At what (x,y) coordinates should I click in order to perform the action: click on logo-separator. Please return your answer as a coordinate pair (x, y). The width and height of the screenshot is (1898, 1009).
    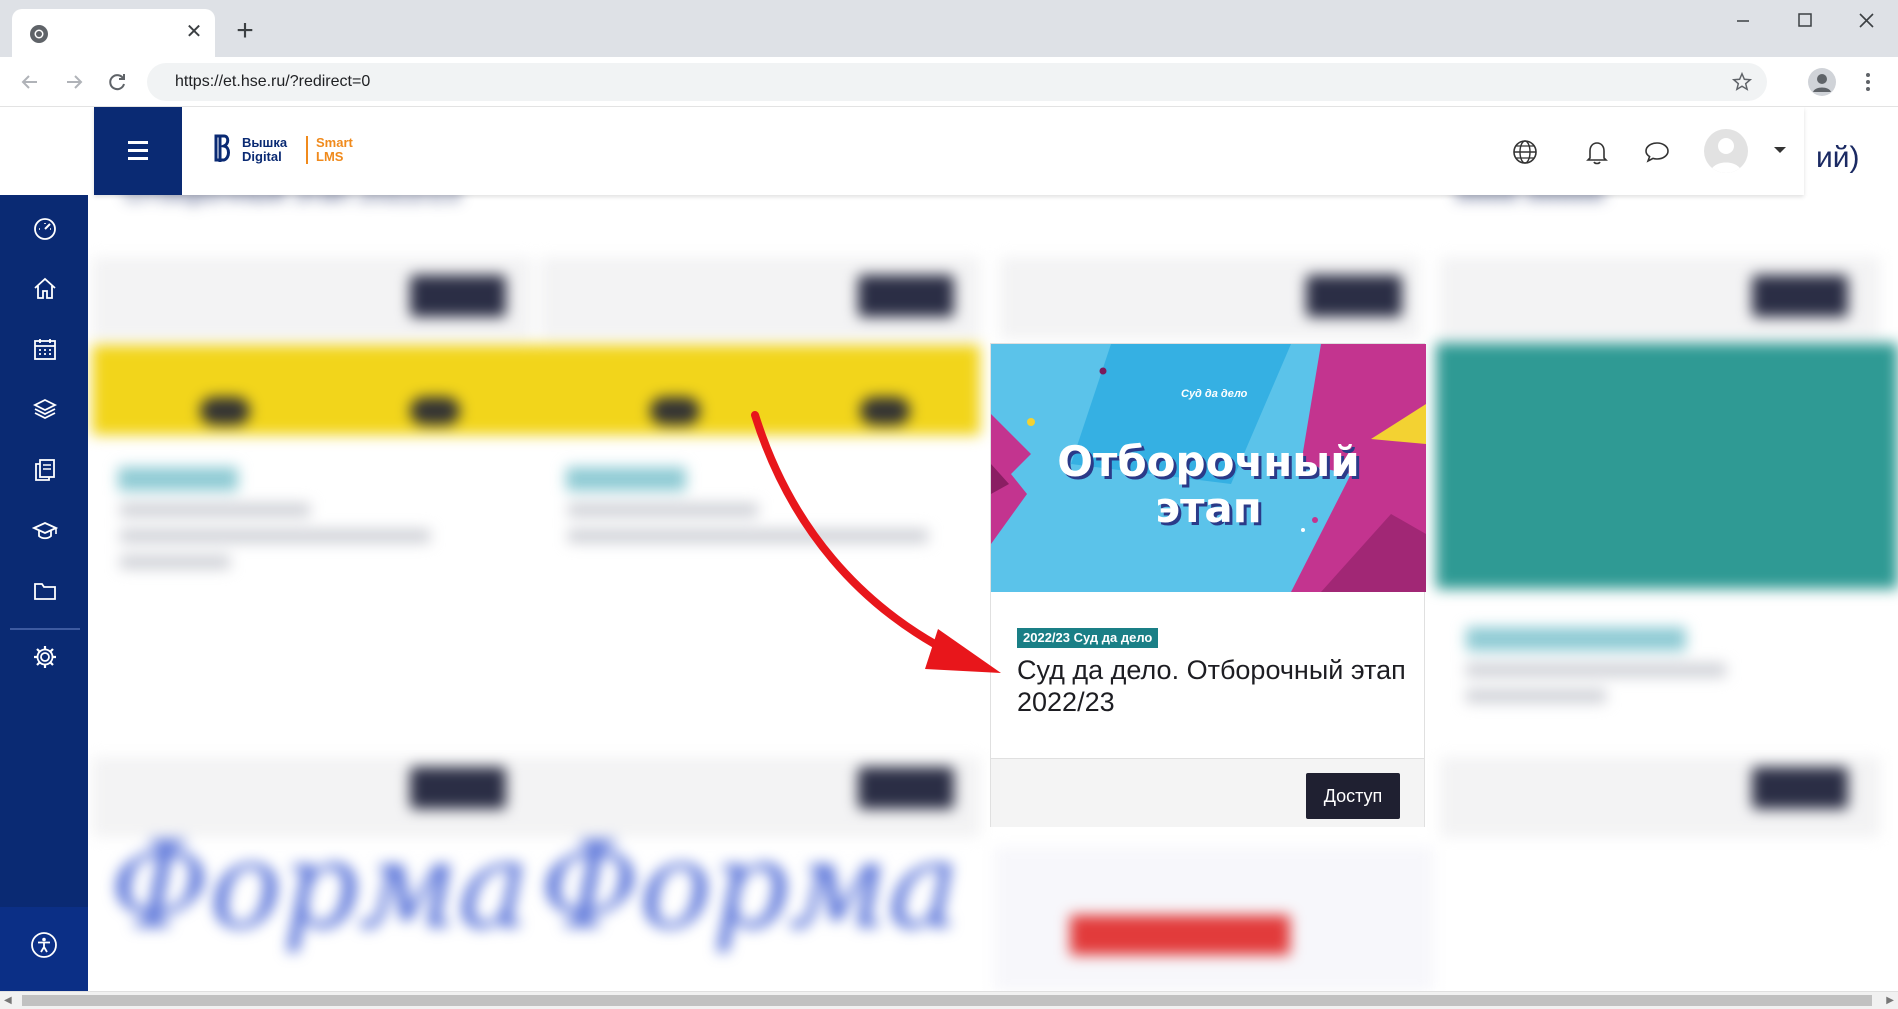
    Looking at the image, I should click on (307, 150).